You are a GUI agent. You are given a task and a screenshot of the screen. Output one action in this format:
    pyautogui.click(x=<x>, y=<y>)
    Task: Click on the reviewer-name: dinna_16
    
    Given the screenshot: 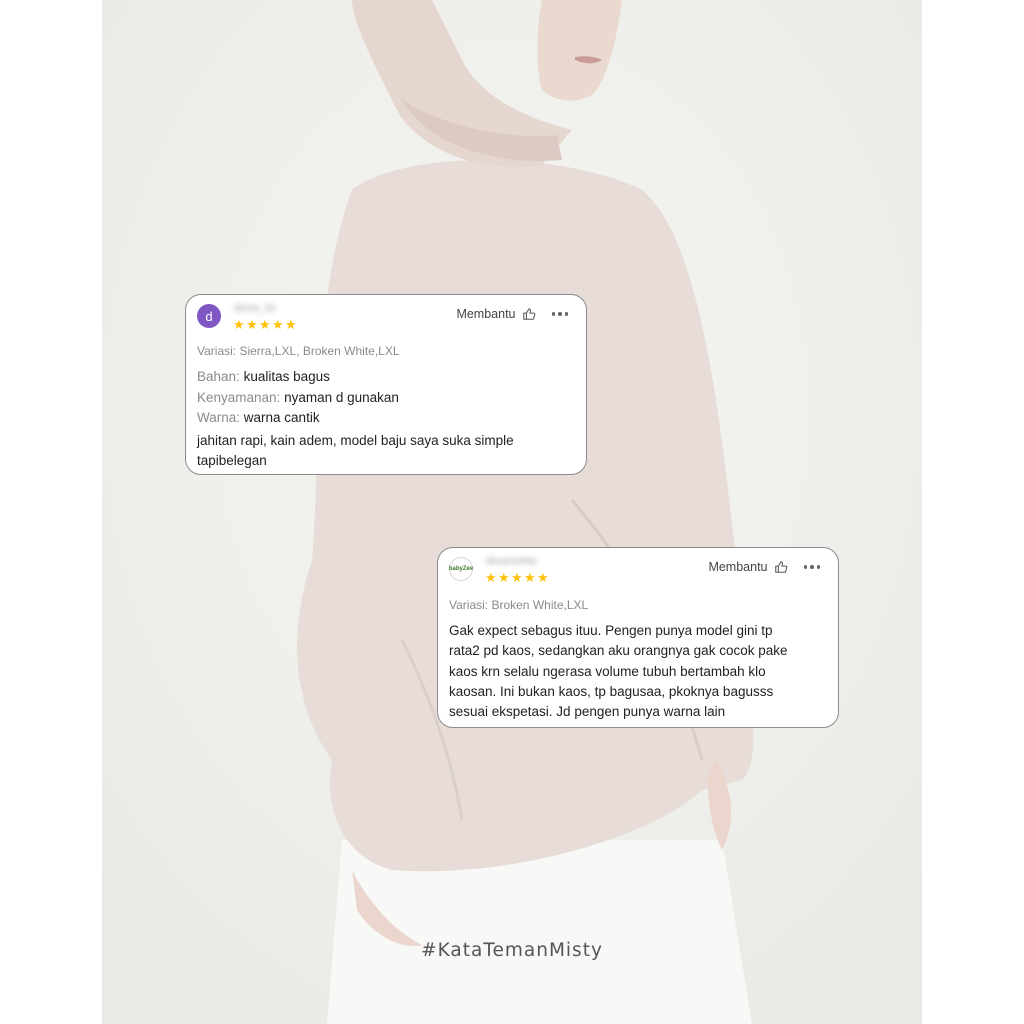 What is the action you would take?
    pyautogui.click(x=255, y=308)
    